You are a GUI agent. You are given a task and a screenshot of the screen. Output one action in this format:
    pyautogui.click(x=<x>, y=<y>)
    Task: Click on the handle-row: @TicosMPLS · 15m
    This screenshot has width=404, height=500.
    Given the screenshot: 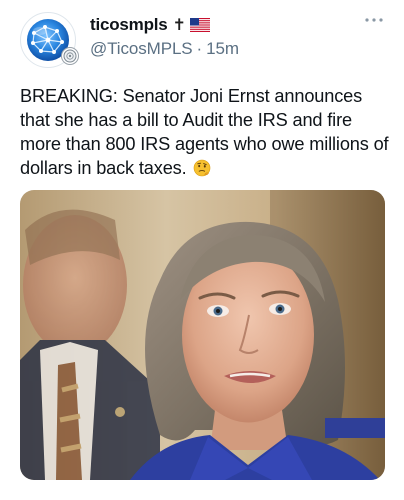 What is the action you would take?
    pyautogui.click(x=227, y=49)
    